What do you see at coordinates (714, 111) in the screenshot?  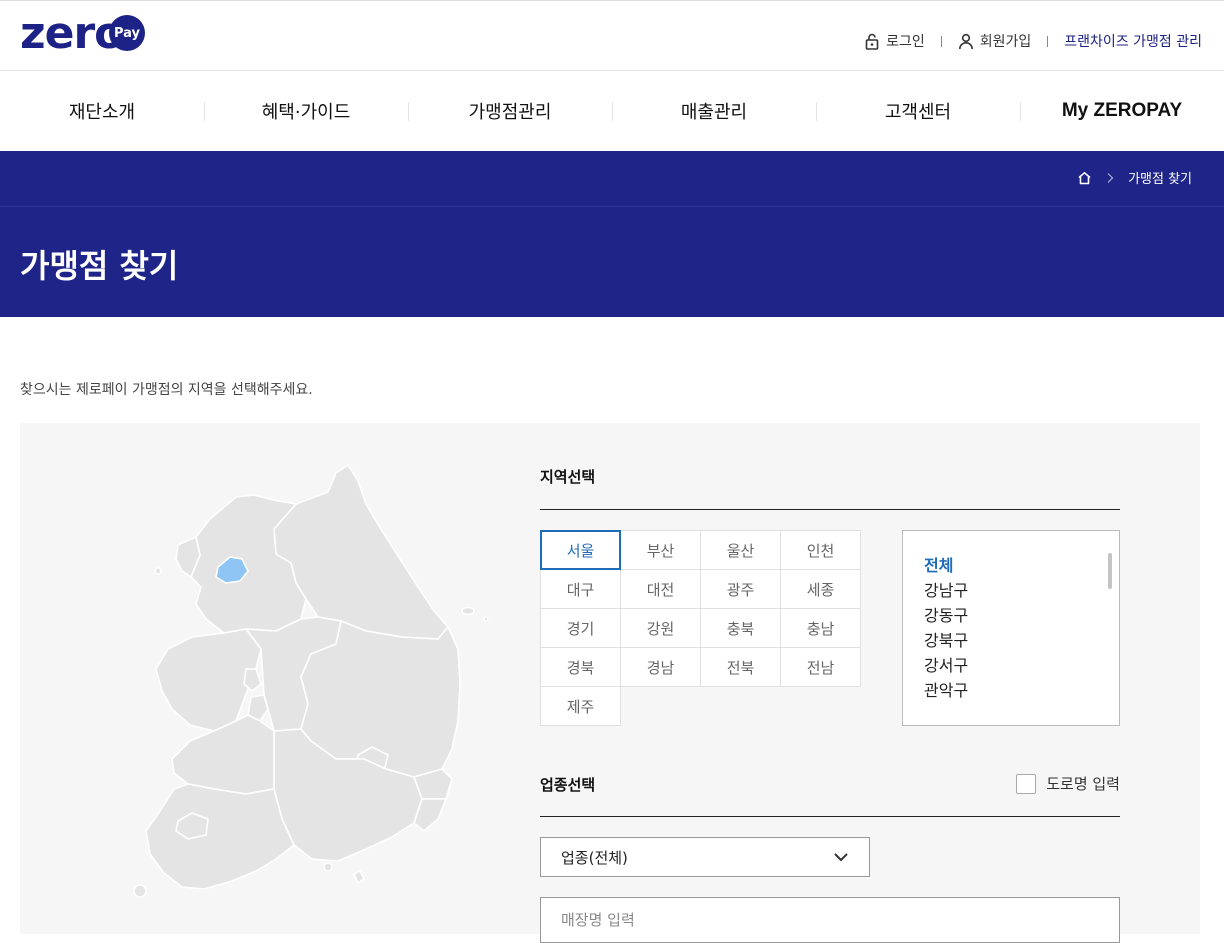 I see `nav-sales-management: 매출관리` at bounding box center [714, 111].